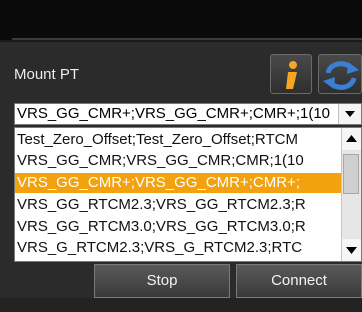  I want to click on scroll-down-button, so click(351, 250).